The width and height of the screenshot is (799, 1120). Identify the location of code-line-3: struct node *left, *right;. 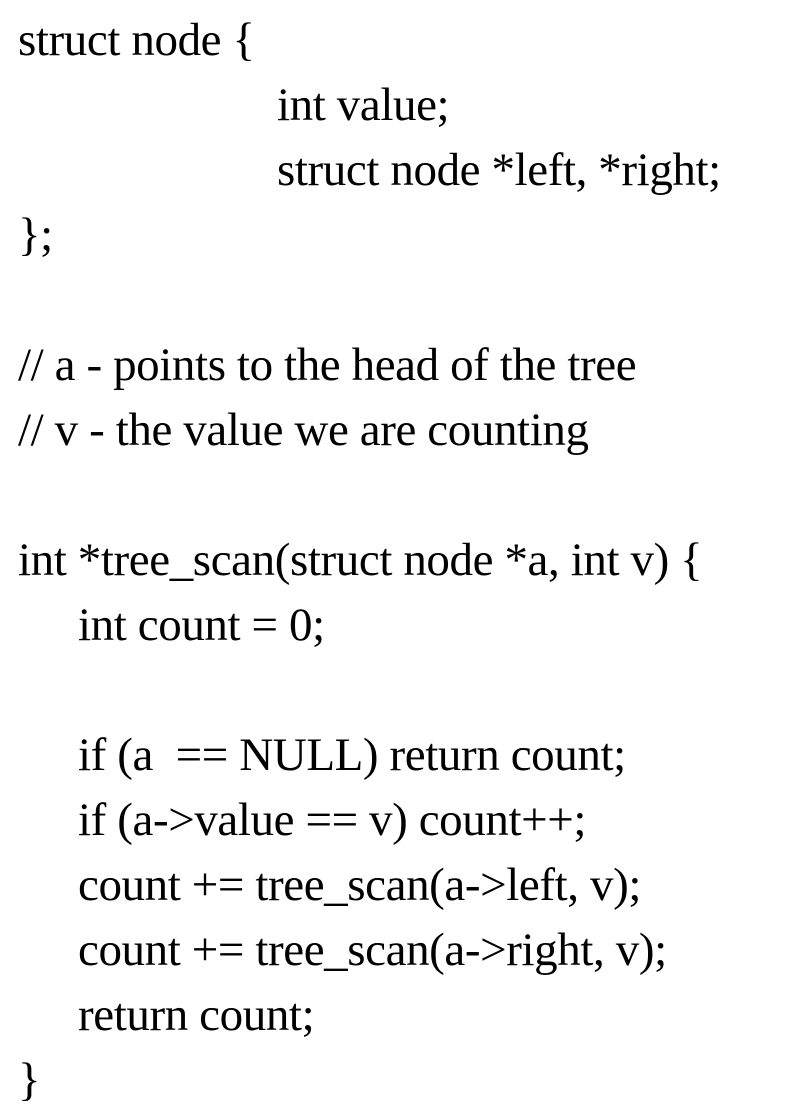
(499, 170).